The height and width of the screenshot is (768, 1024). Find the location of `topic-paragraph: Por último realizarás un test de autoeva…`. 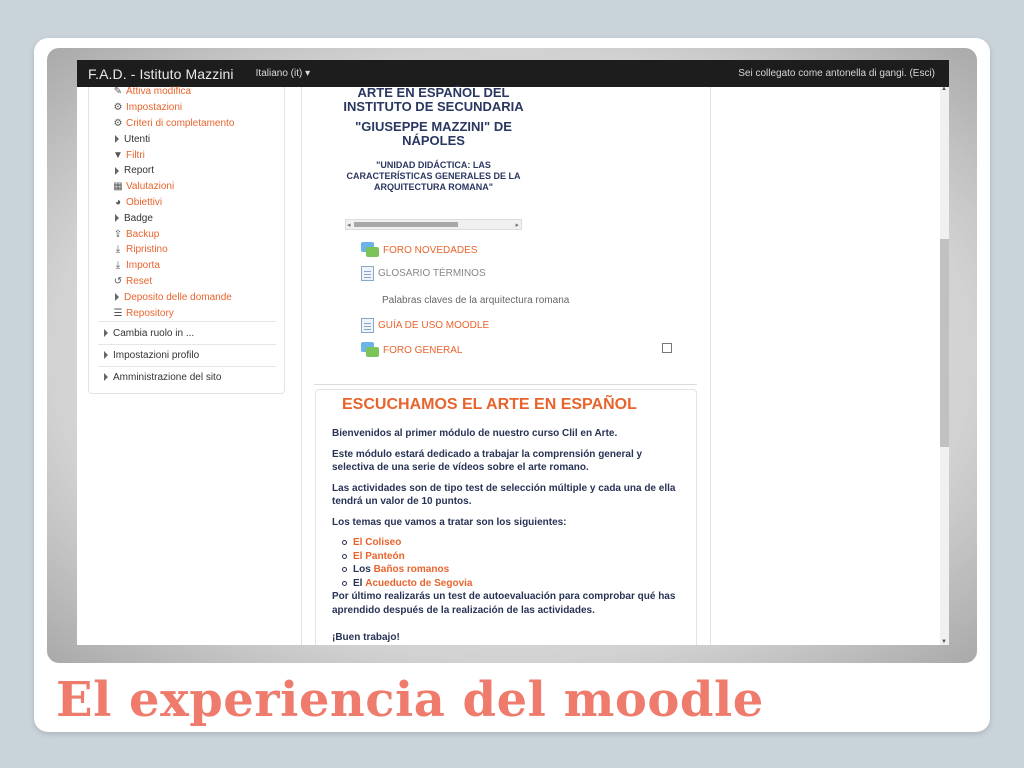

topic-paragraph: Por último realizarás un test de autoeva… is located at coordinates (504, 603).